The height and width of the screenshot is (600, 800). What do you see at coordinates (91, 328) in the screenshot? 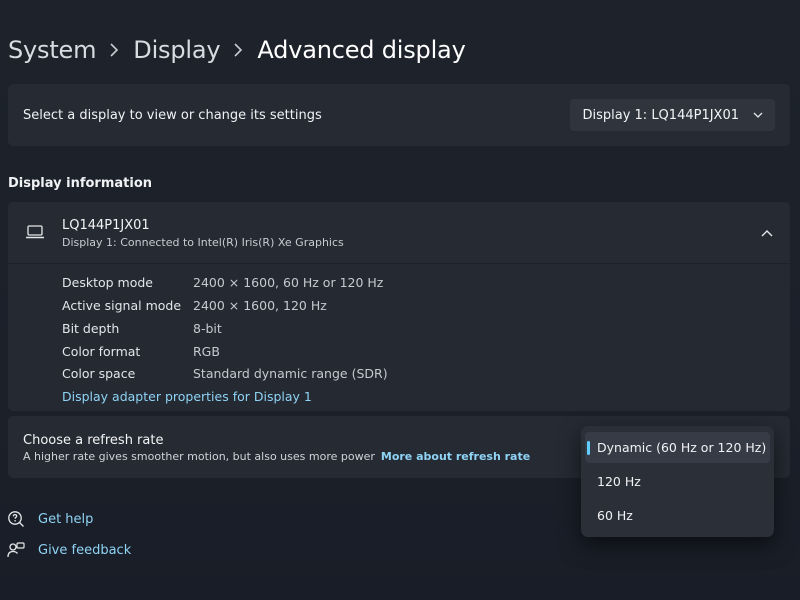
I see `info-key: Bit depth` at bounding box center [91, 328].